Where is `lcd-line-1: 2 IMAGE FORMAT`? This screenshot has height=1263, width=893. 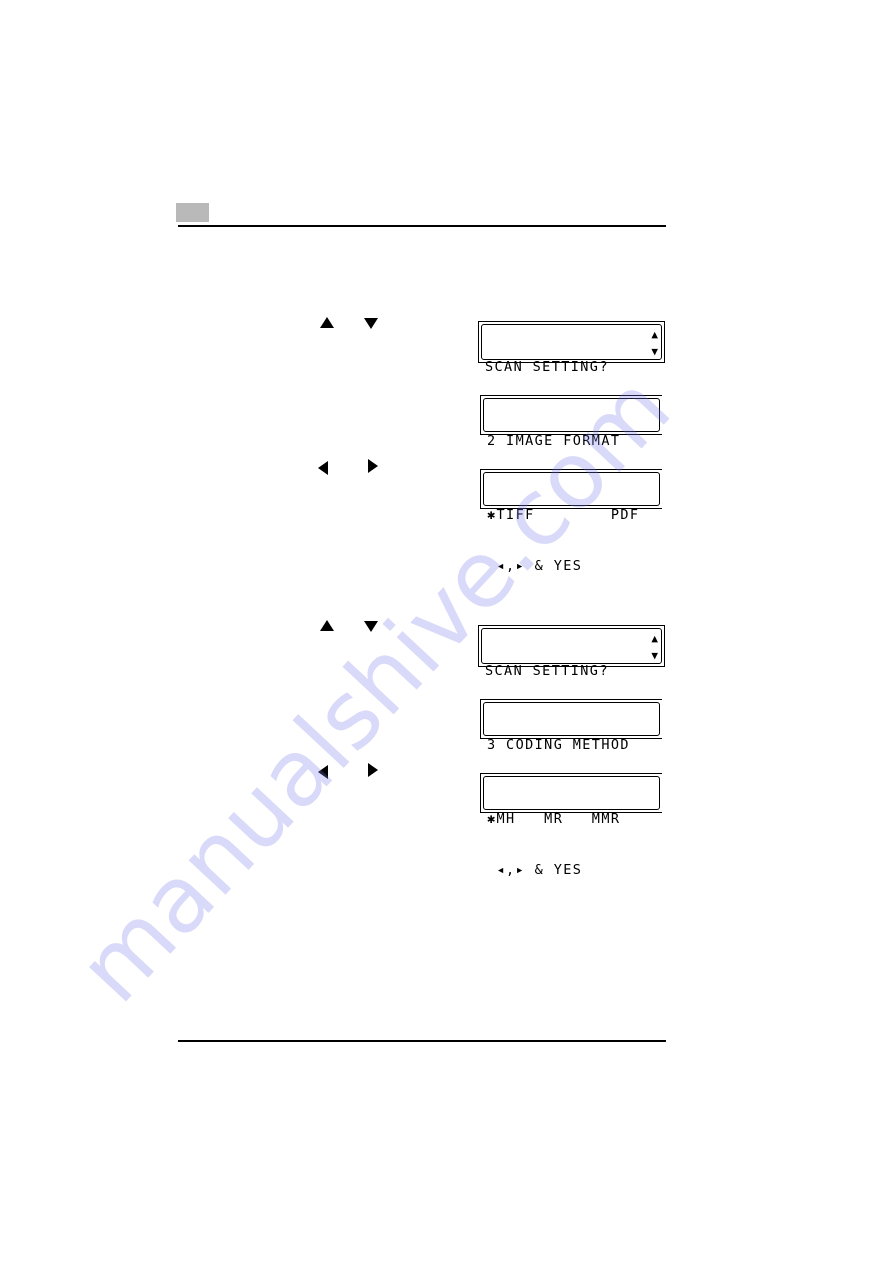 lcd-line-1: 2 IMAGE FORMAT is located at coordinates (554, 441).